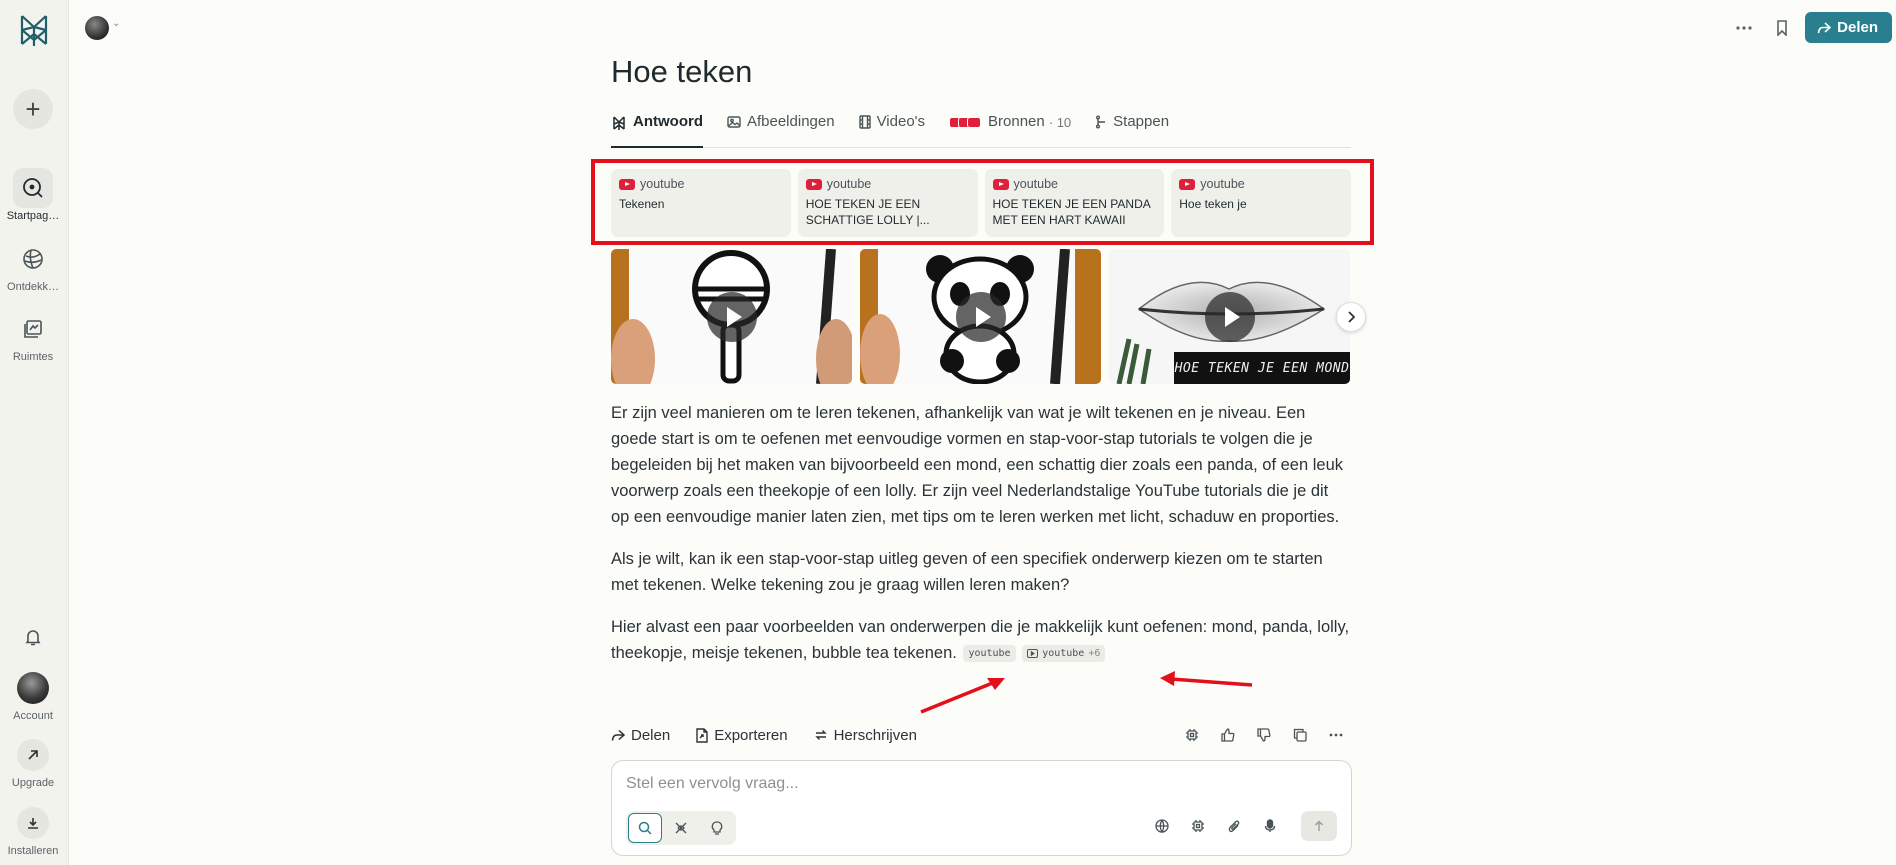 The image size is (1896, 865). I want to click on chevron-right-icon, so click(1351, 317).